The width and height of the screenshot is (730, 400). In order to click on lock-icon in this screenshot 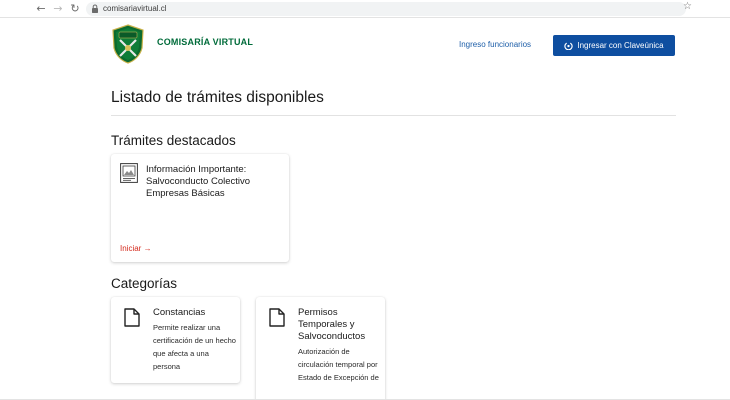, I will do `click(95, 8)`.